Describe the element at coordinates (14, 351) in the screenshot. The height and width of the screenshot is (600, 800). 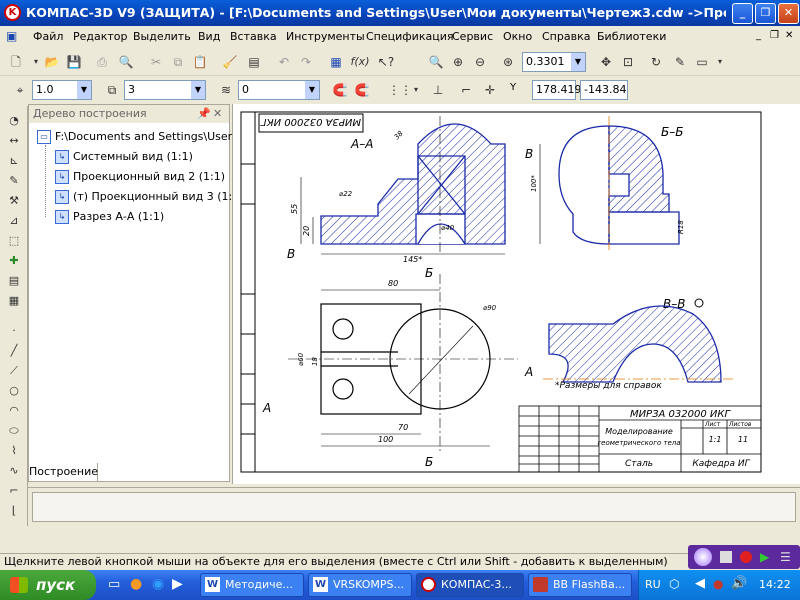
I see `aux-line-icon: ╱` at that location.